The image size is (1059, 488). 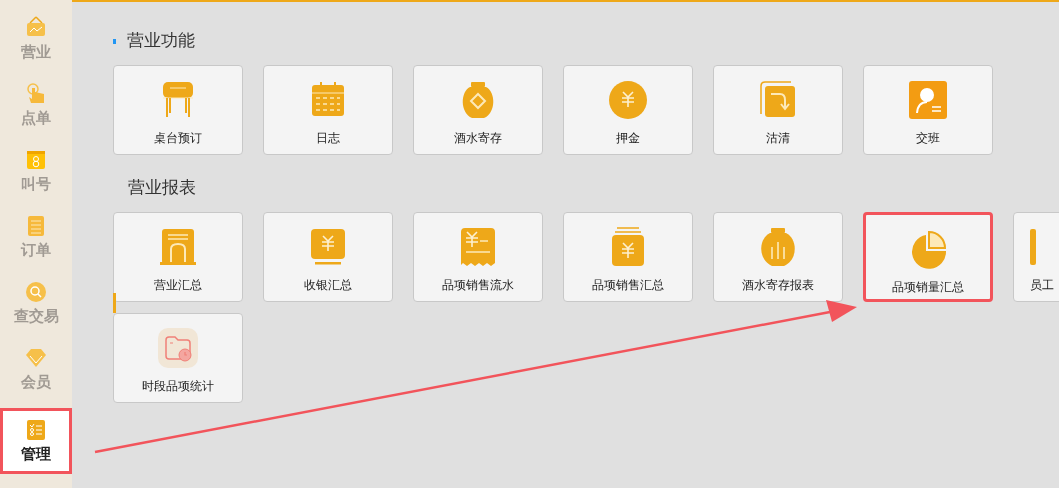 I want to click on indicator-bar, so click(x=114, y=303).